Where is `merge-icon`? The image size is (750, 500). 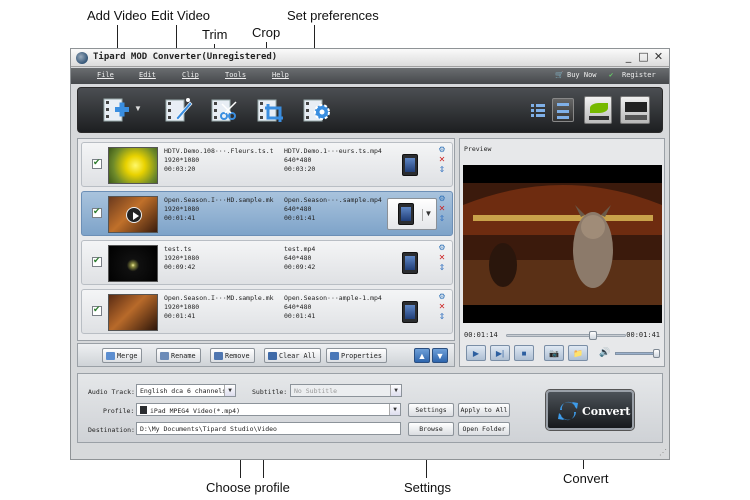
merge-icon is located at coordinates (110, 356).